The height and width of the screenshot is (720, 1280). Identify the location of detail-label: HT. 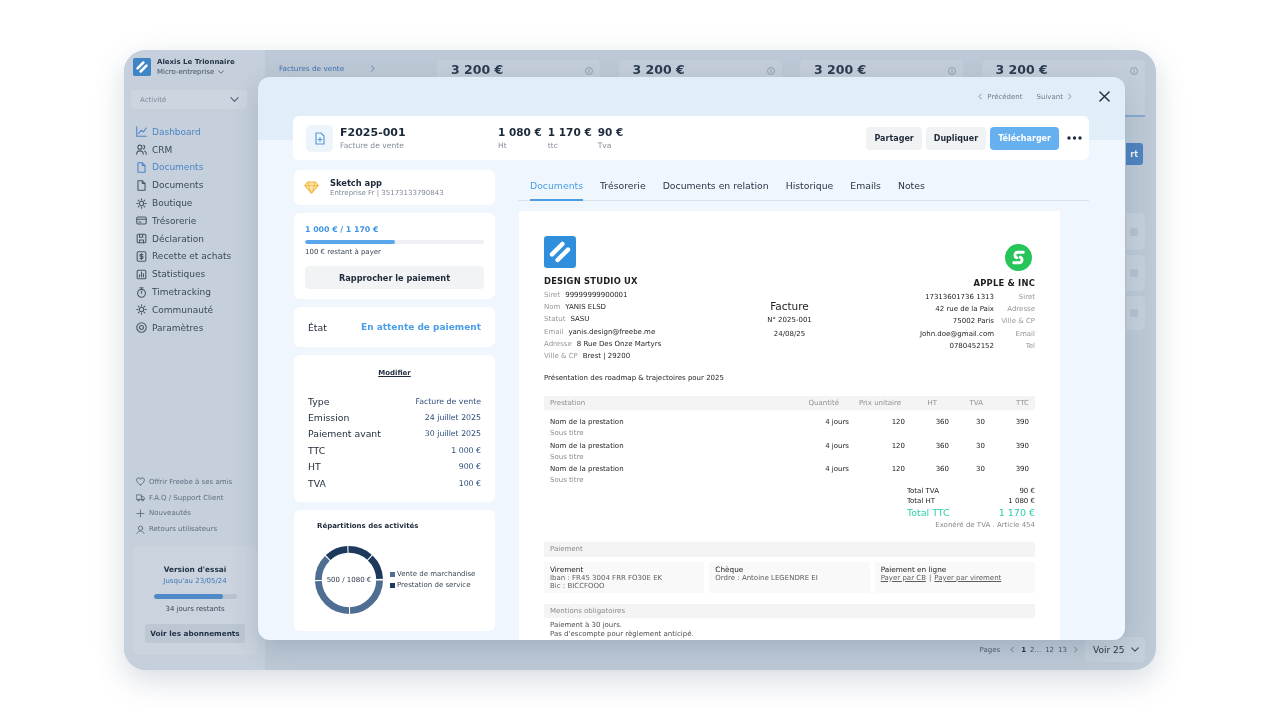
(314, 467).